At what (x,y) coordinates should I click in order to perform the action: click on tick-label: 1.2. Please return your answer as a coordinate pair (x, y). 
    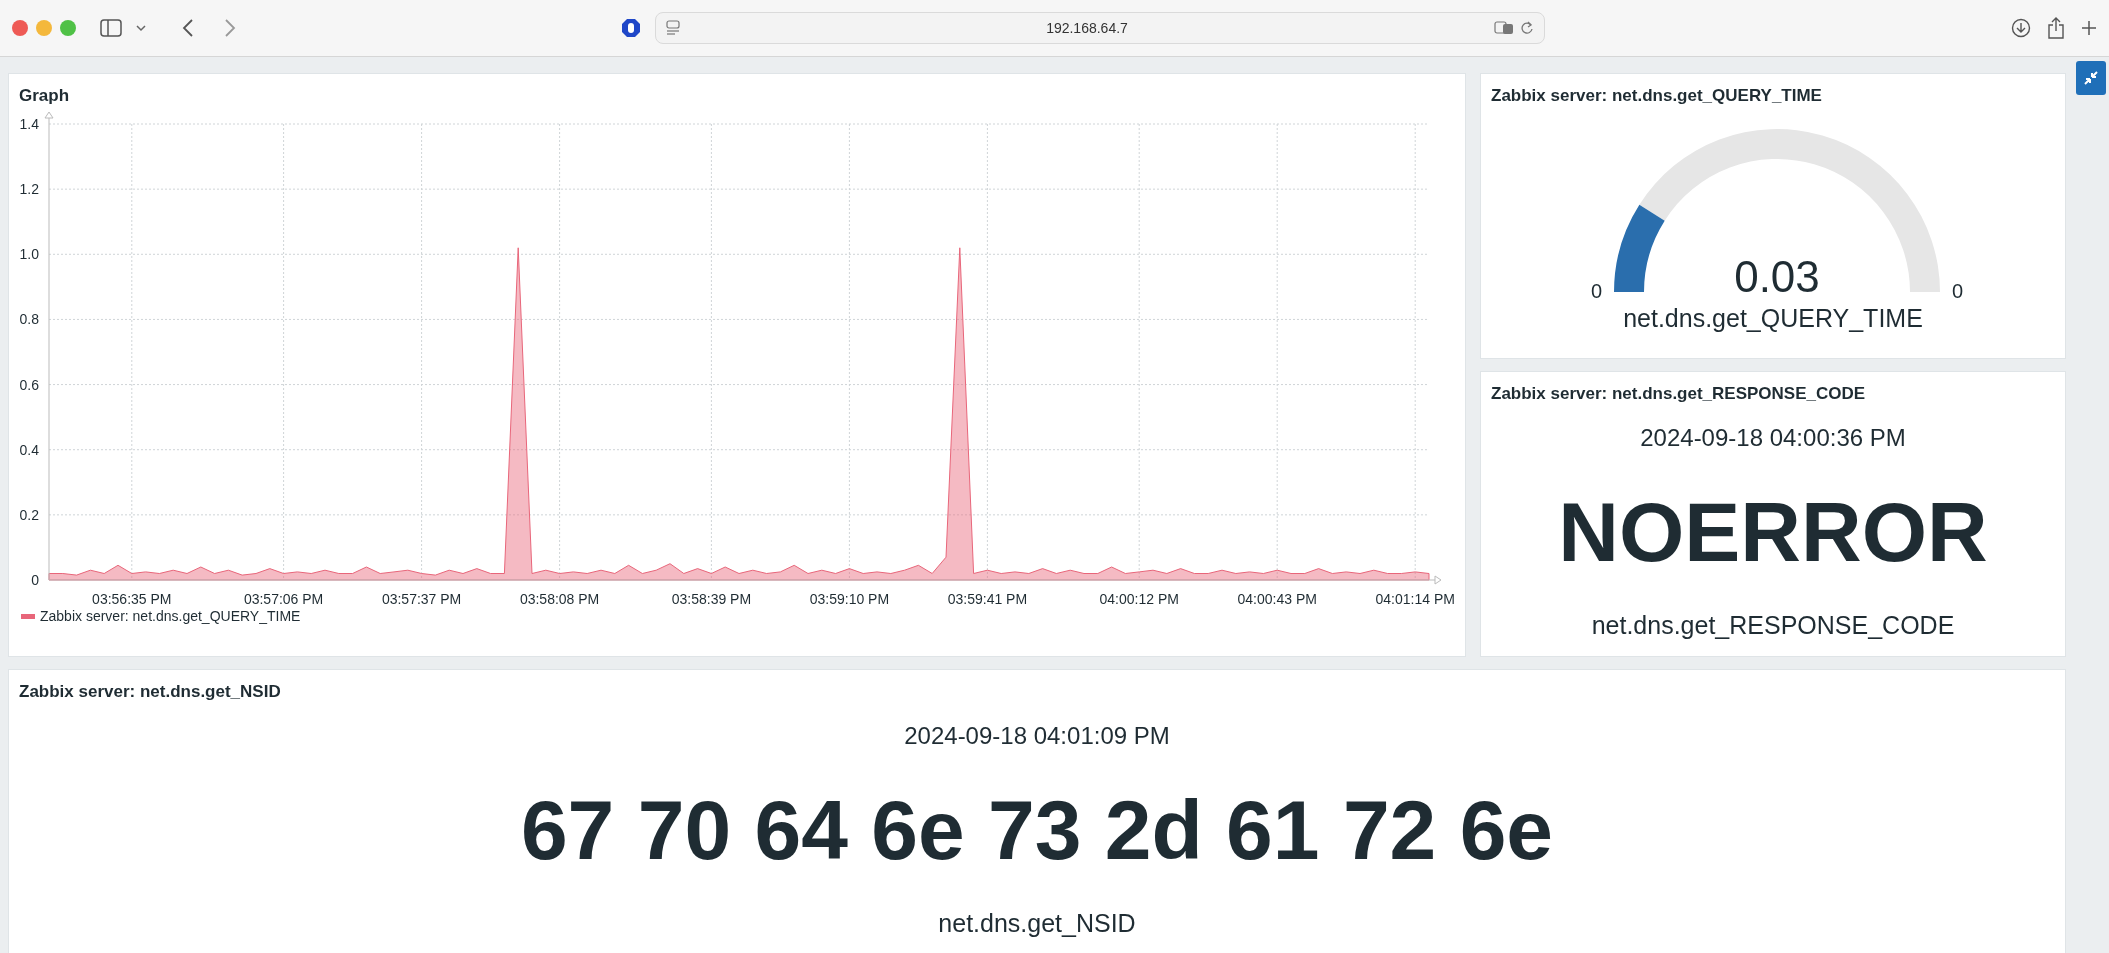
    Looking at the image, I should click on (29, 189).